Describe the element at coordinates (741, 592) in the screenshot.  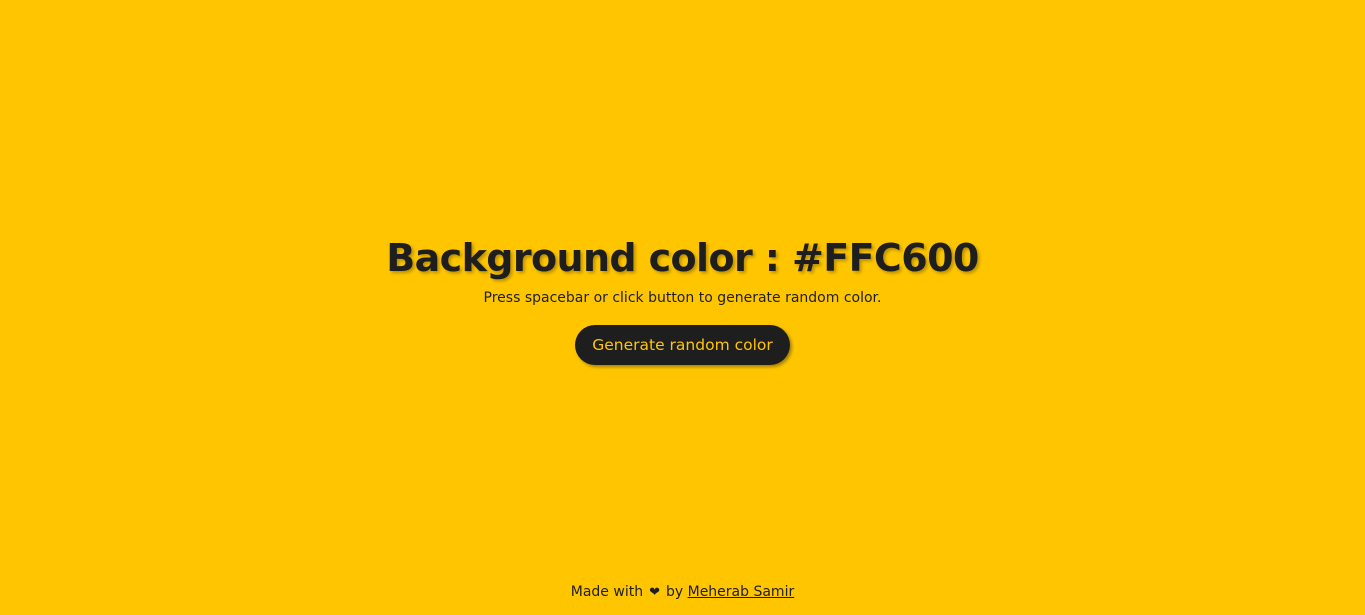
I see `author-link: Meherab Samir` at that location.